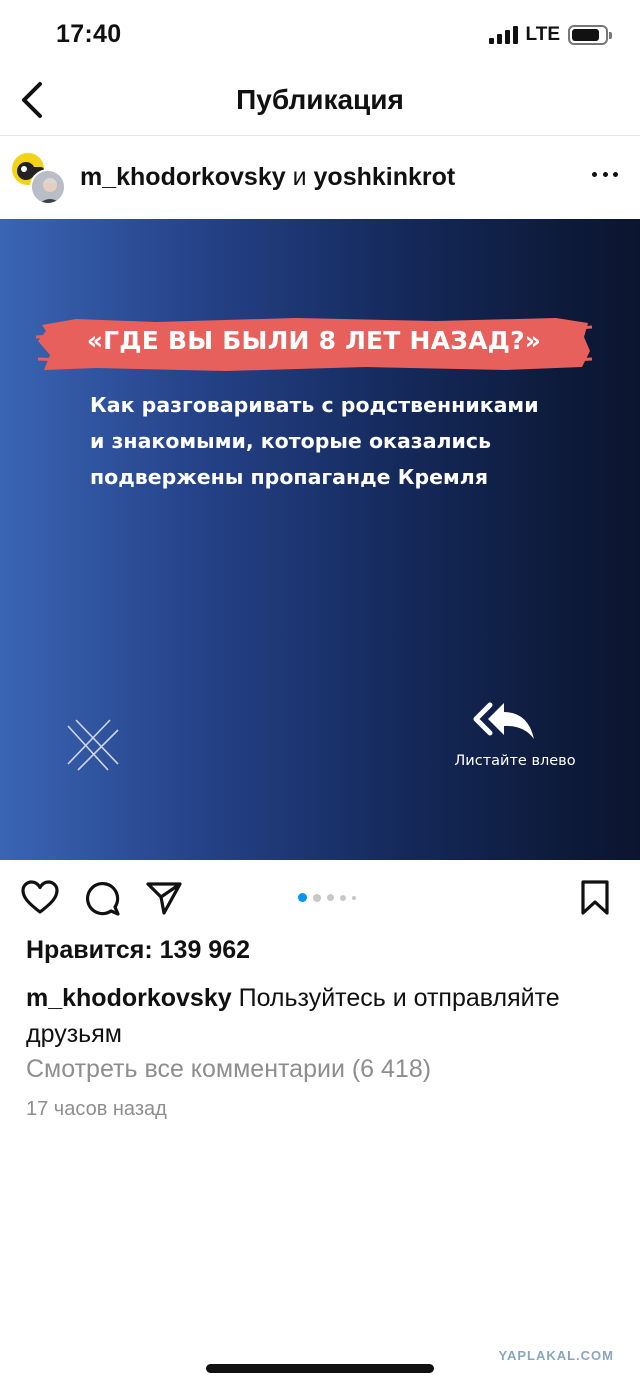 The height and width of the screenshot is (1386, 640). I want to click on send-icon, so click(164, 898).